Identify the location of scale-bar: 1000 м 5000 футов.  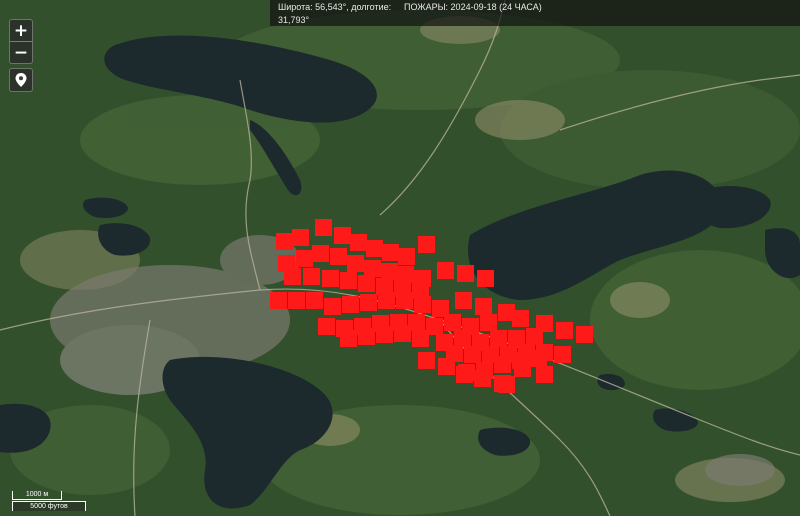
(49, 501).